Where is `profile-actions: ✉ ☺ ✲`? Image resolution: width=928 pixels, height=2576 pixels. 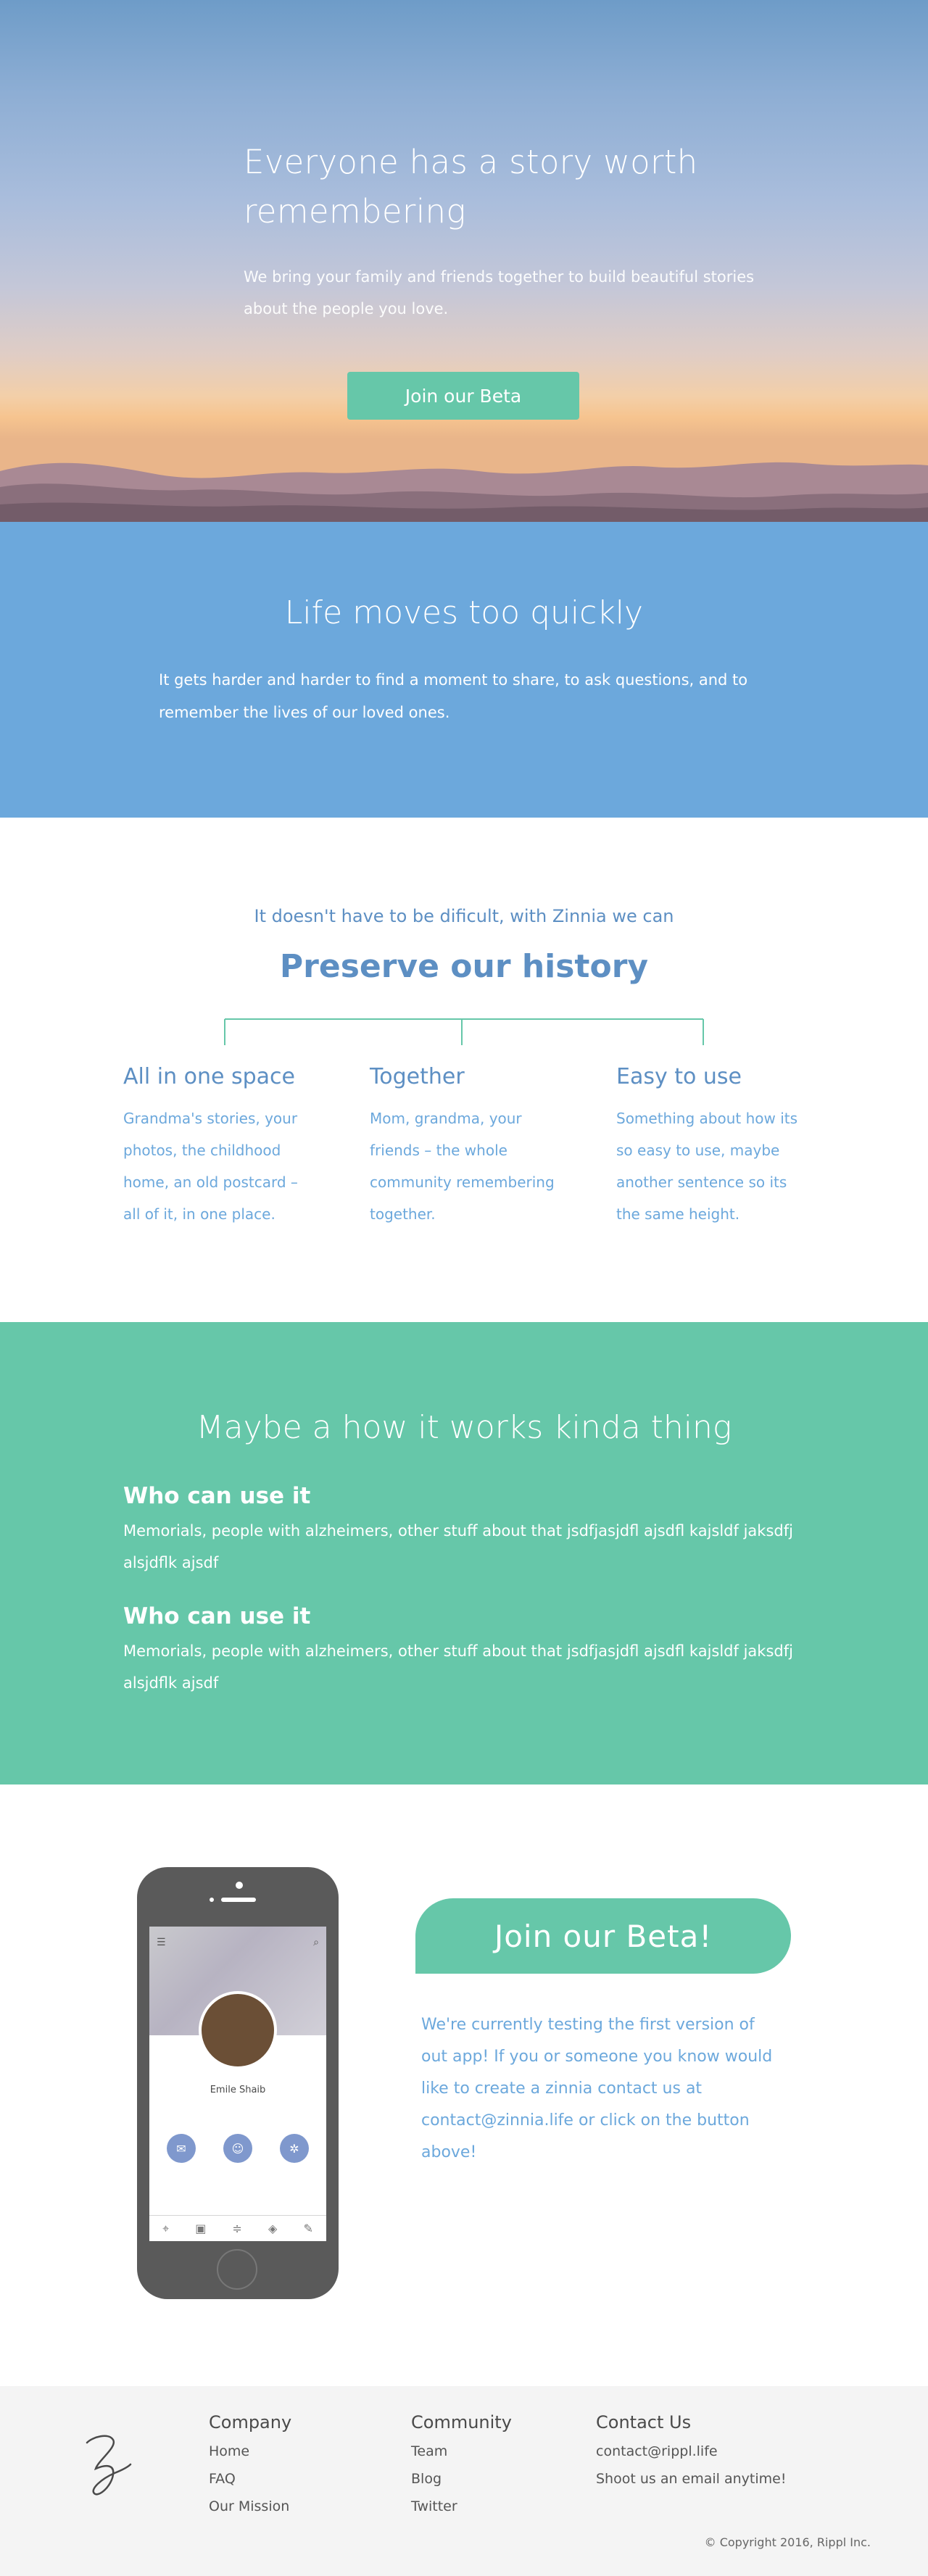 profile-actions: ✉ ☺ ✲ is located at coordinates (238, 2148).